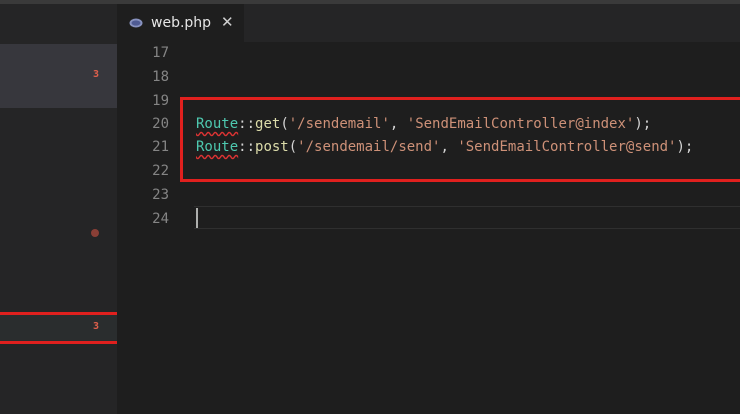 This screenshot has width=740, height=414. What do you see at coordinates (160, 171) in the screenshot?
I see `line-number: 22` at bounding box center [160, 171].